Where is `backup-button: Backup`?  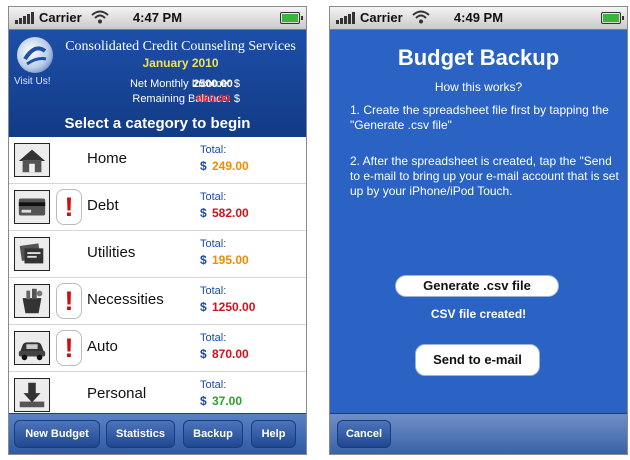 backup-button: Backup is located at coordinates (213, 434).